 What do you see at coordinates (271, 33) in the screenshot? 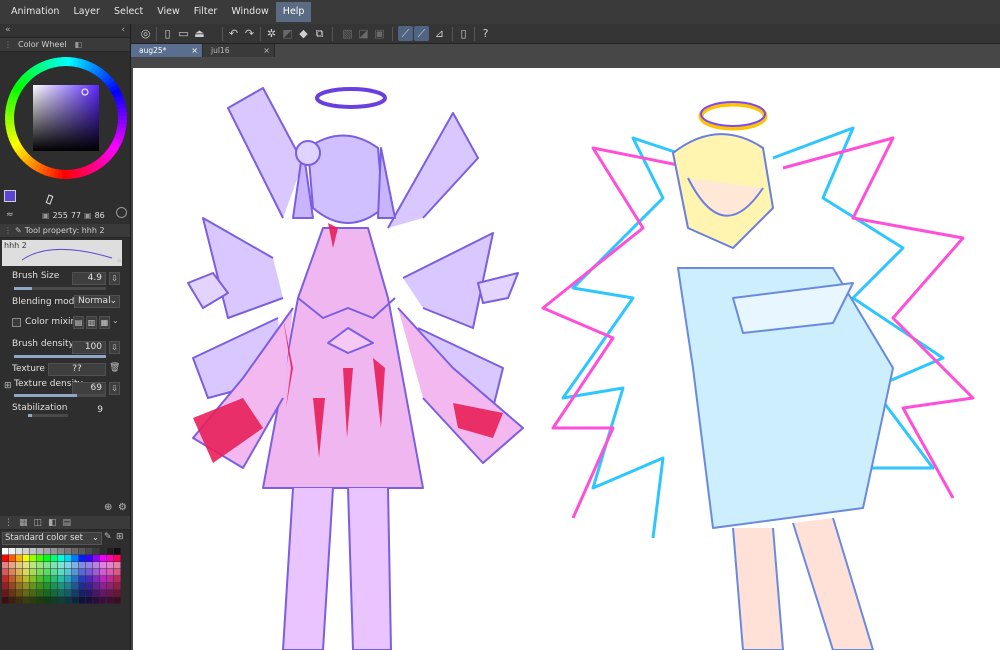
I see `clear-selection-icon: ✲` at bounding box center [271, 33].